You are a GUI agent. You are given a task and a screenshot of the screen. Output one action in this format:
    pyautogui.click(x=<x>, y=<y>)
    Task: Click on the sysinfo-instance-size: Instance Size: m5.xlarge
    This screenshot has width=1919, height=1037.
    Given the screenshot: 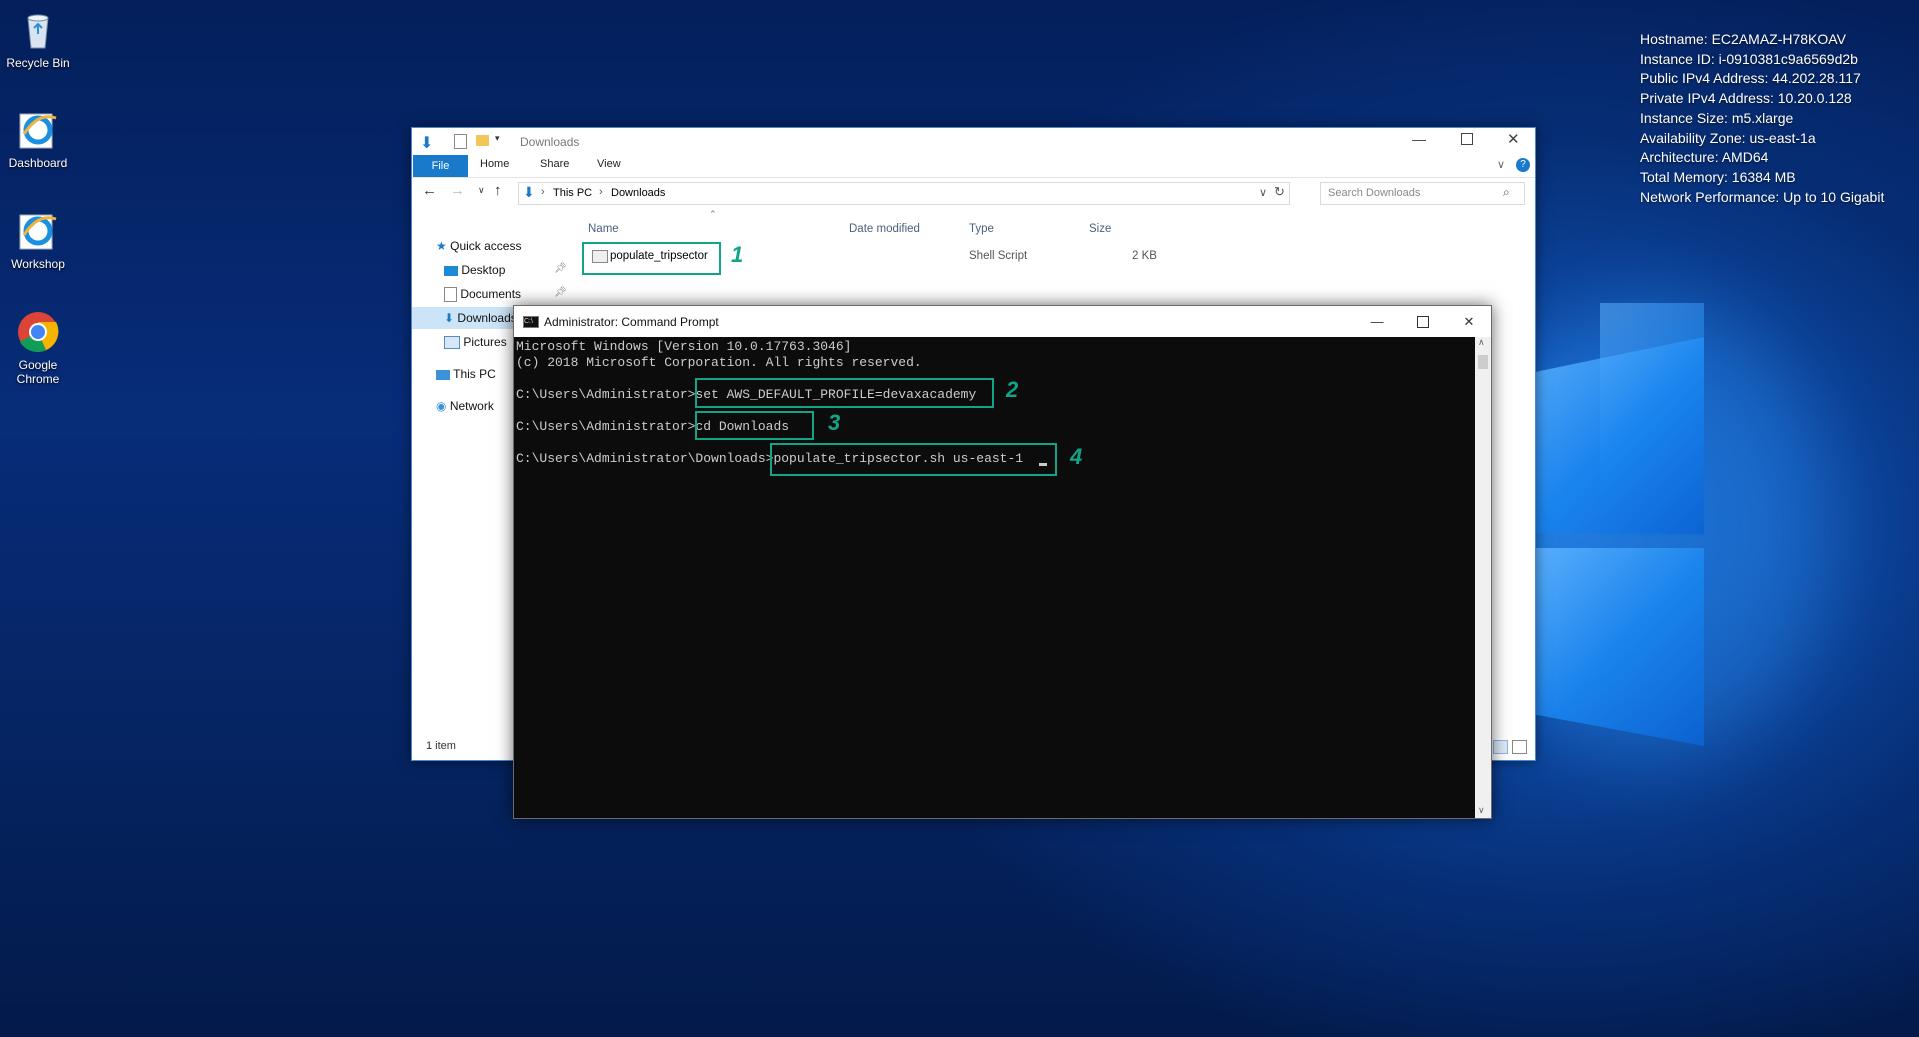 What is the action you would take?
    pyautogui.click(x=1717, y=117)
    